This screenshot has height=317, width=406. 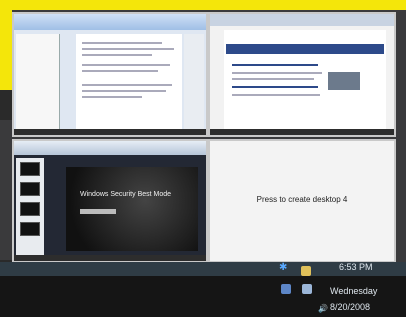 What do you see at coordinates (286, 289) in the screenshot?
I see `network-icon` at bounding box center [286, 289].